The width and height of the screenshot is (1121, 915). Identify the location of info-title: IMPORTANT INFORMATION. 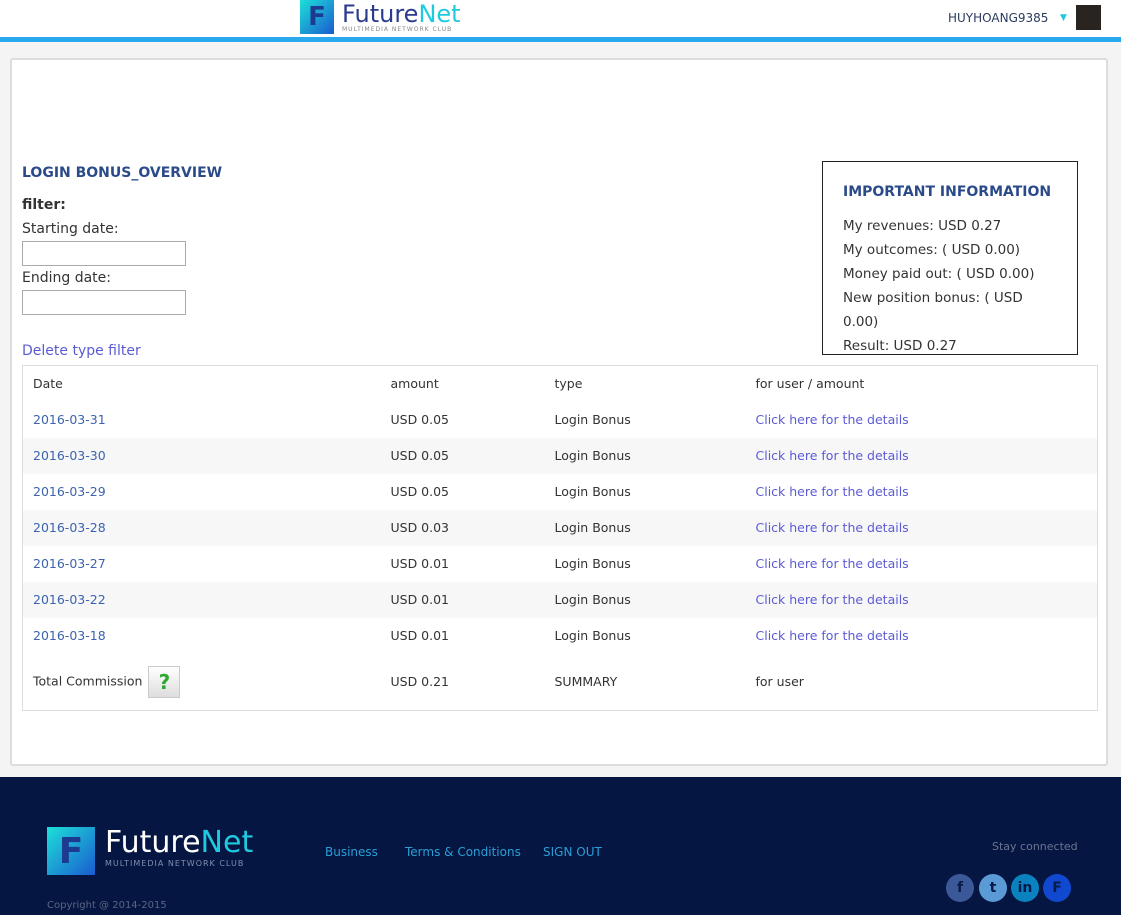
(947, 192).